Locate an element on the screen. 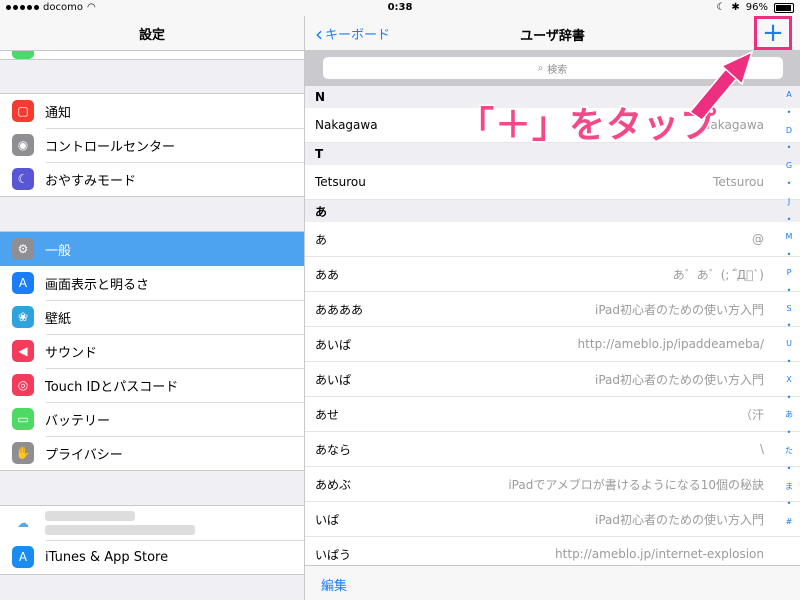  entry-word: ああああ is located at coordinates (339, 309).